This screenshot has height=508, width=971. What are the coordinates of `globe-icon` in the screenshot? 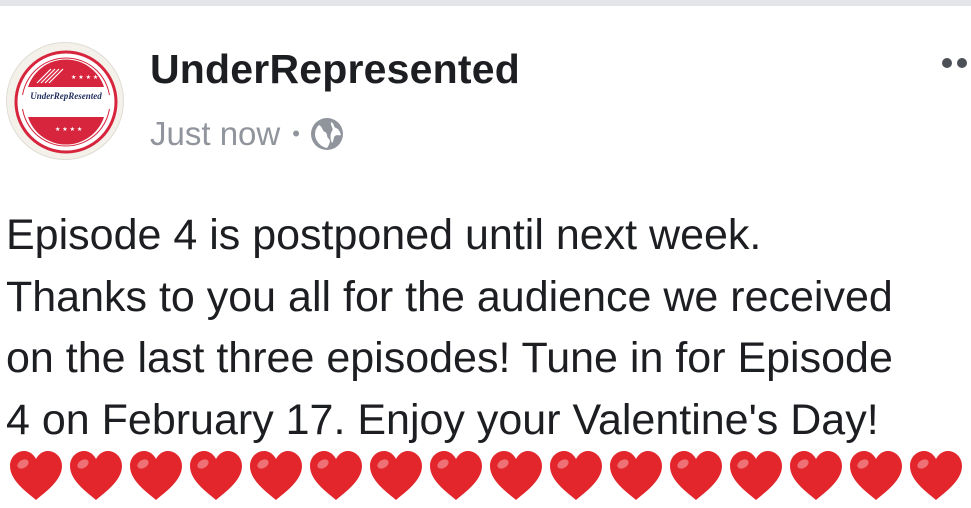 It's located at (327, 134).